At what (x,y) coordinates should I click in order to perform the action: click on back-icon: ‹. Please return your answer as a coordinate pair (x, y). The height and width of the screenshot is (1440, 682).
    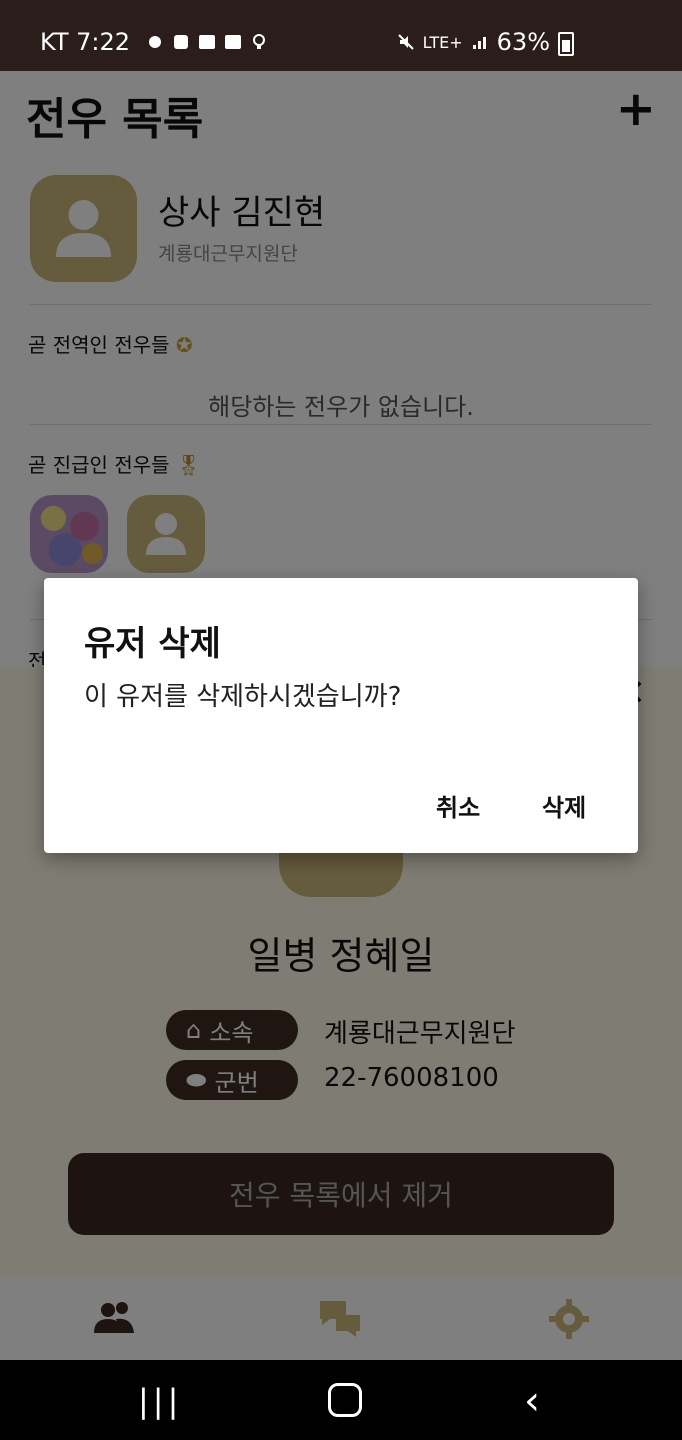
    Looking at the image, I should click on (532, 1401).